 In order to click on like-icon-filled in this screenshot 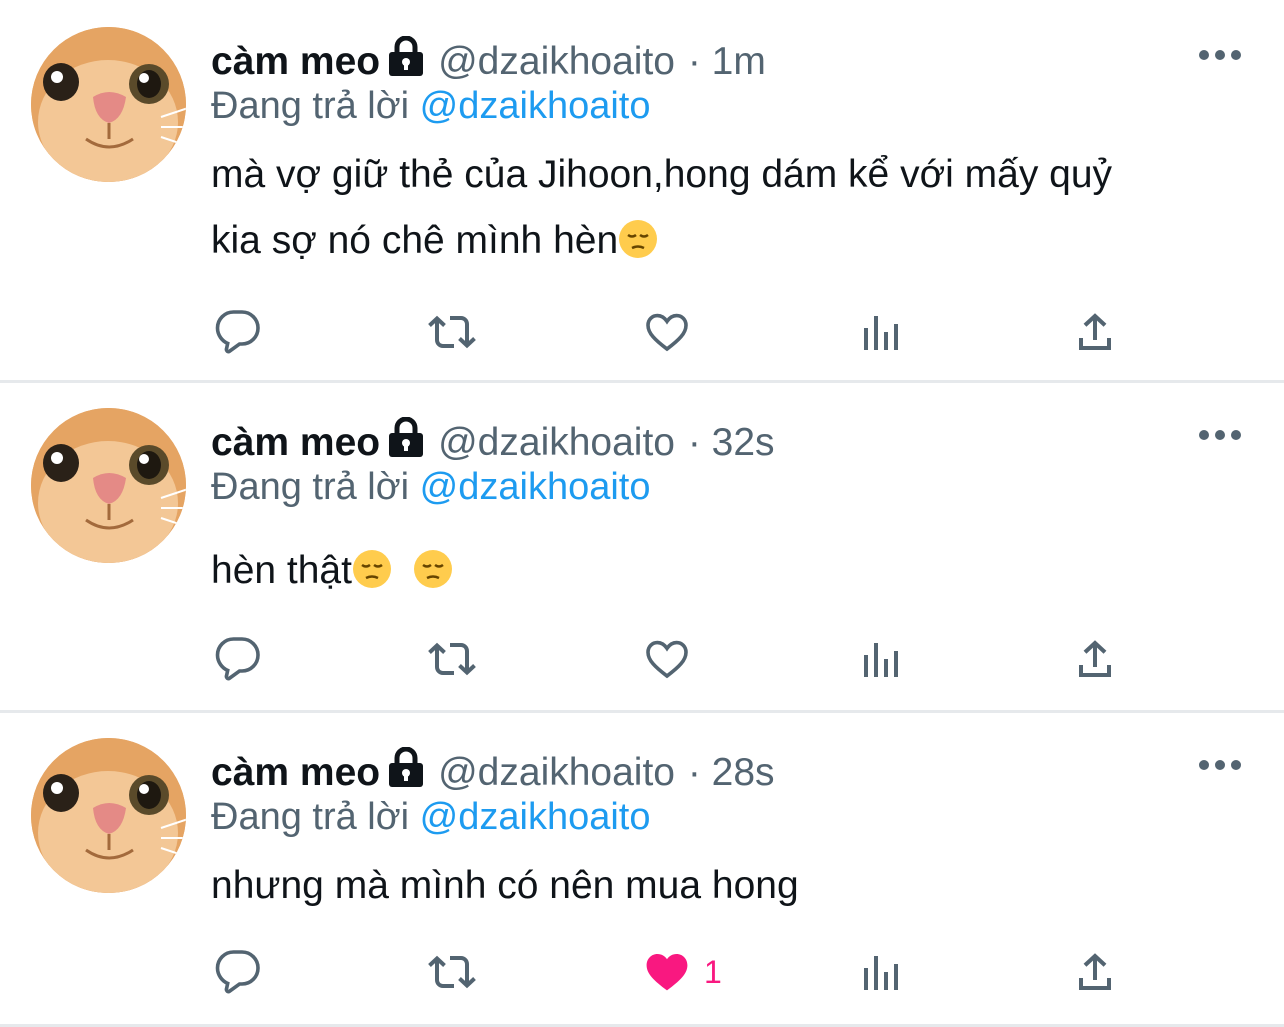, I will do `click(667, 972)`.